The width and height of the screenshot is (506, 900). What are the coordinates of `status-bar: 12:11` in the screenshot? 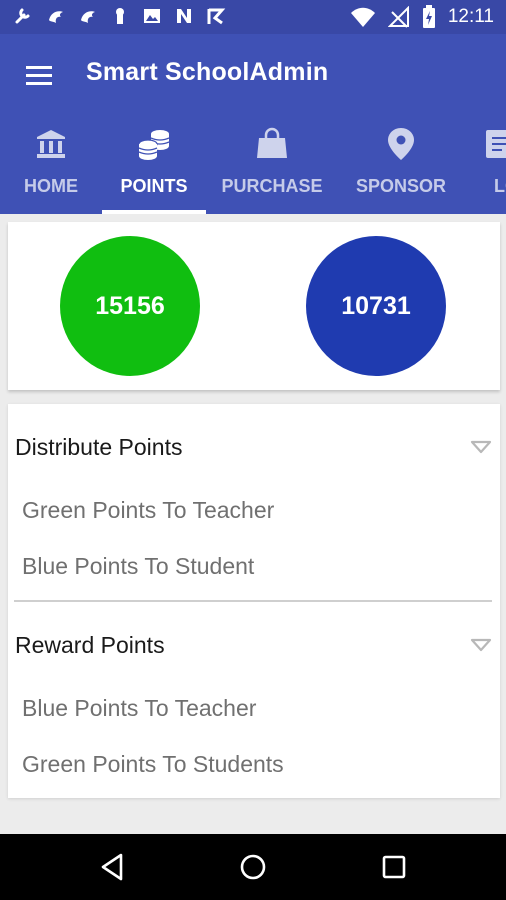 It's located at (253, 17).